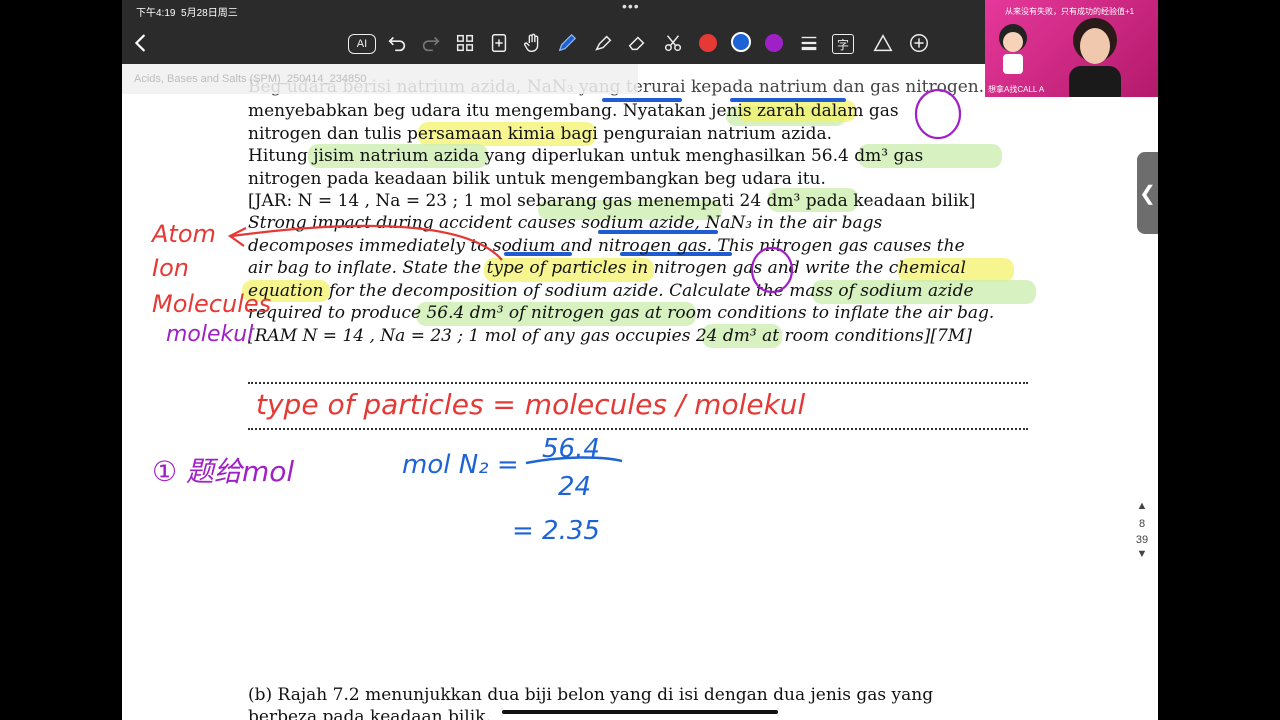 The height and width of the screenshot is (720, 1280). What do you see at coordinates (809, 43) in the screenshot?
I see `line-weight-icon` at bounding box center [809, 43].